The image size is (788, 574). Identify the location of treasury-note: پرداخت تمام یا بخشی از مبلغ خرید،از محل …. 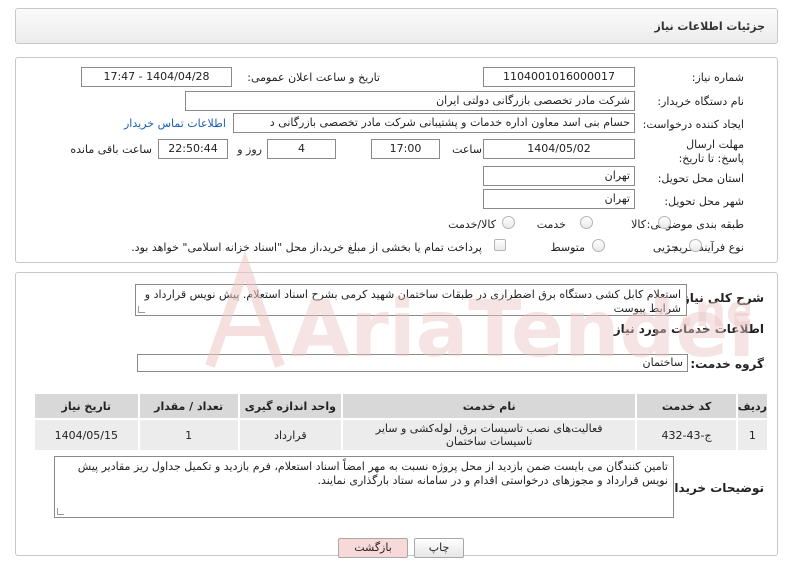
(306, 247).